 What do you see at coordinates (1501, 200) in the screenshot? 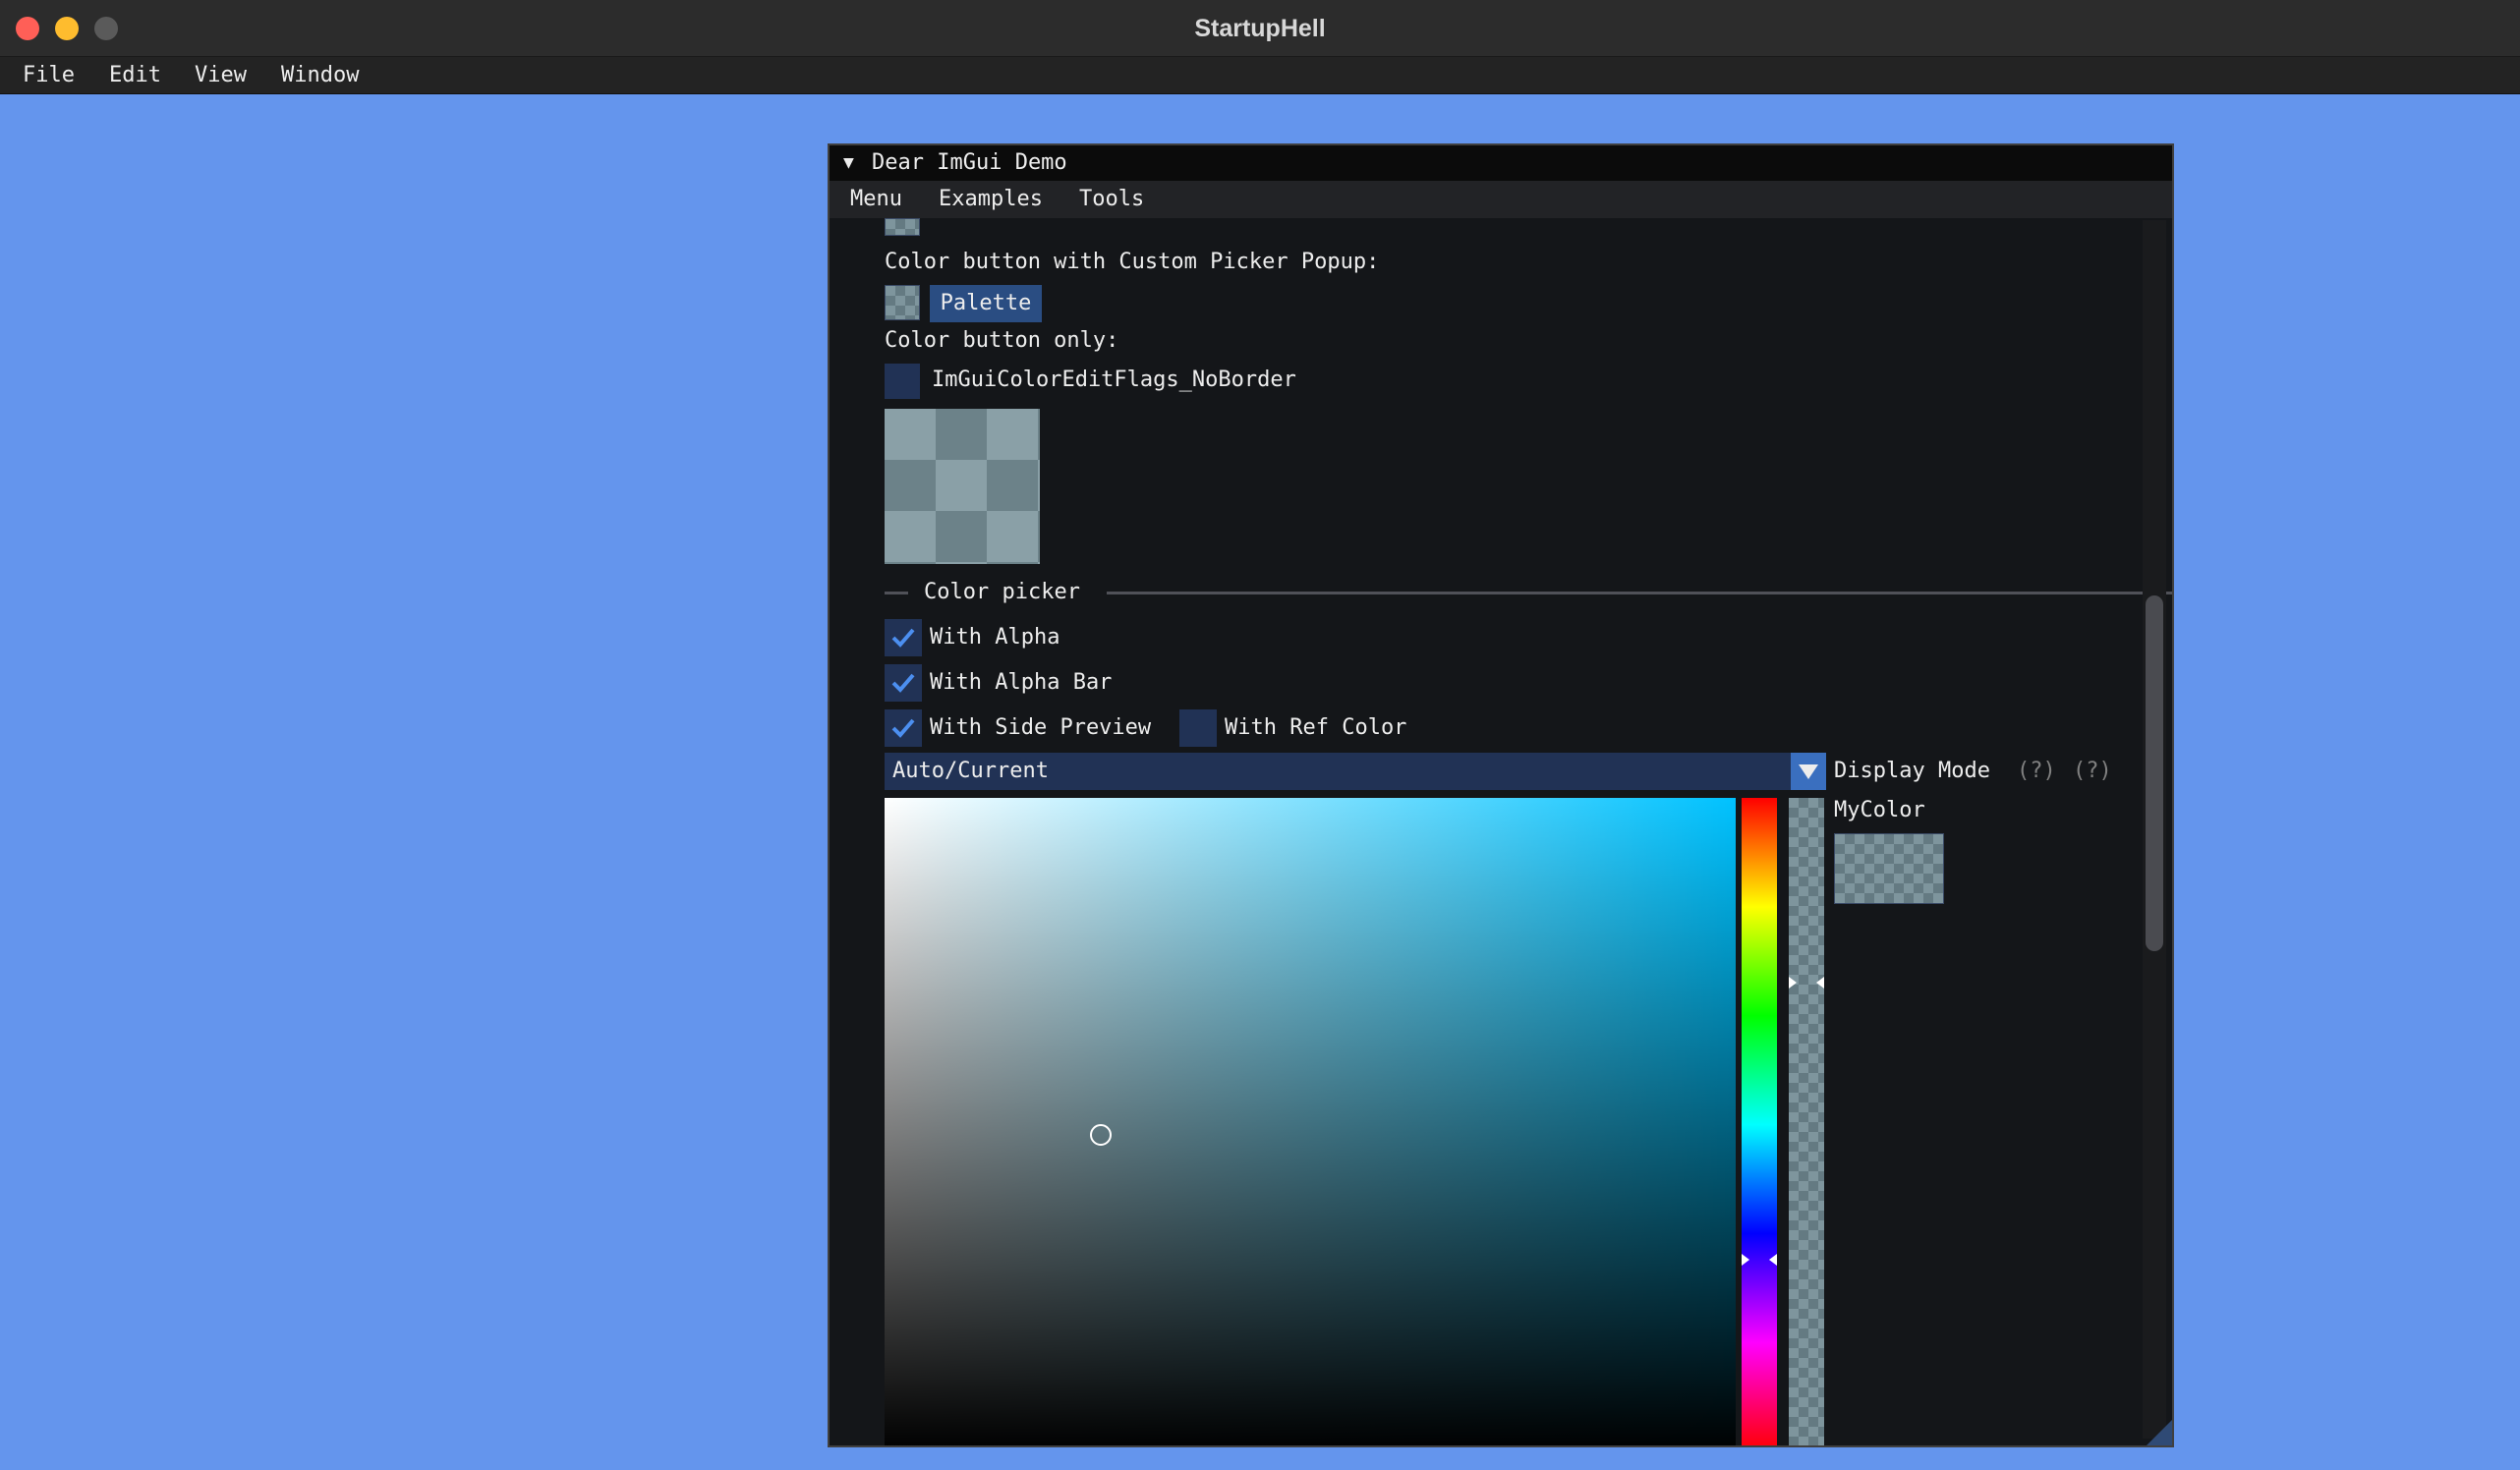
I see `imgui-menubar: Menu Examples Tools` at bounding box center [1501, 200].